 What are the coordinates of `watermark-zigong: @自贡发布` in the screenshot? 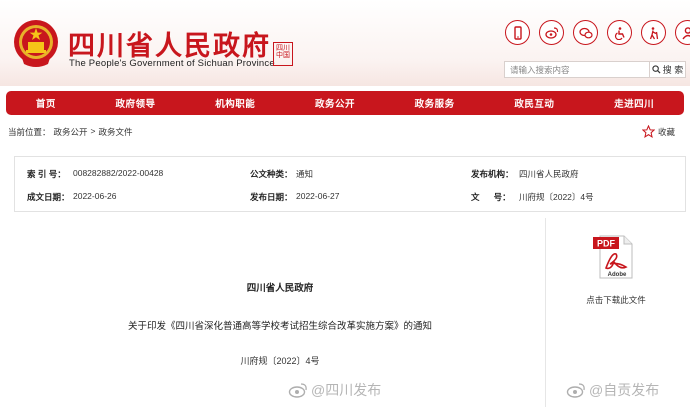 It's located at (612, 390).